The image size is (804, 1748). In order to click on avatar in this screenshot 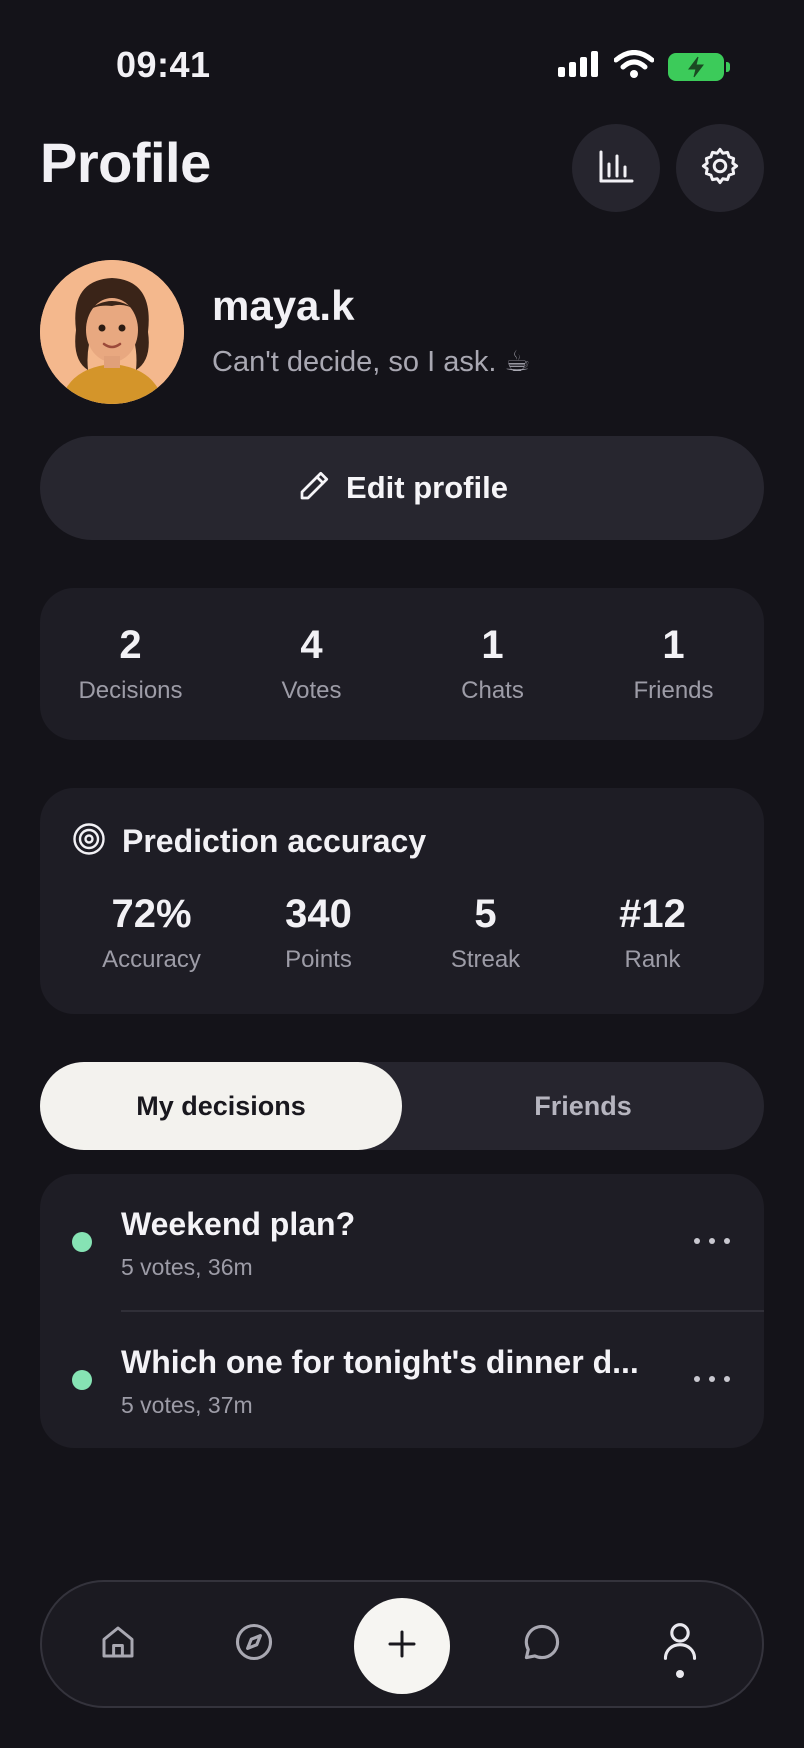, I will do `click(112, 332)`.